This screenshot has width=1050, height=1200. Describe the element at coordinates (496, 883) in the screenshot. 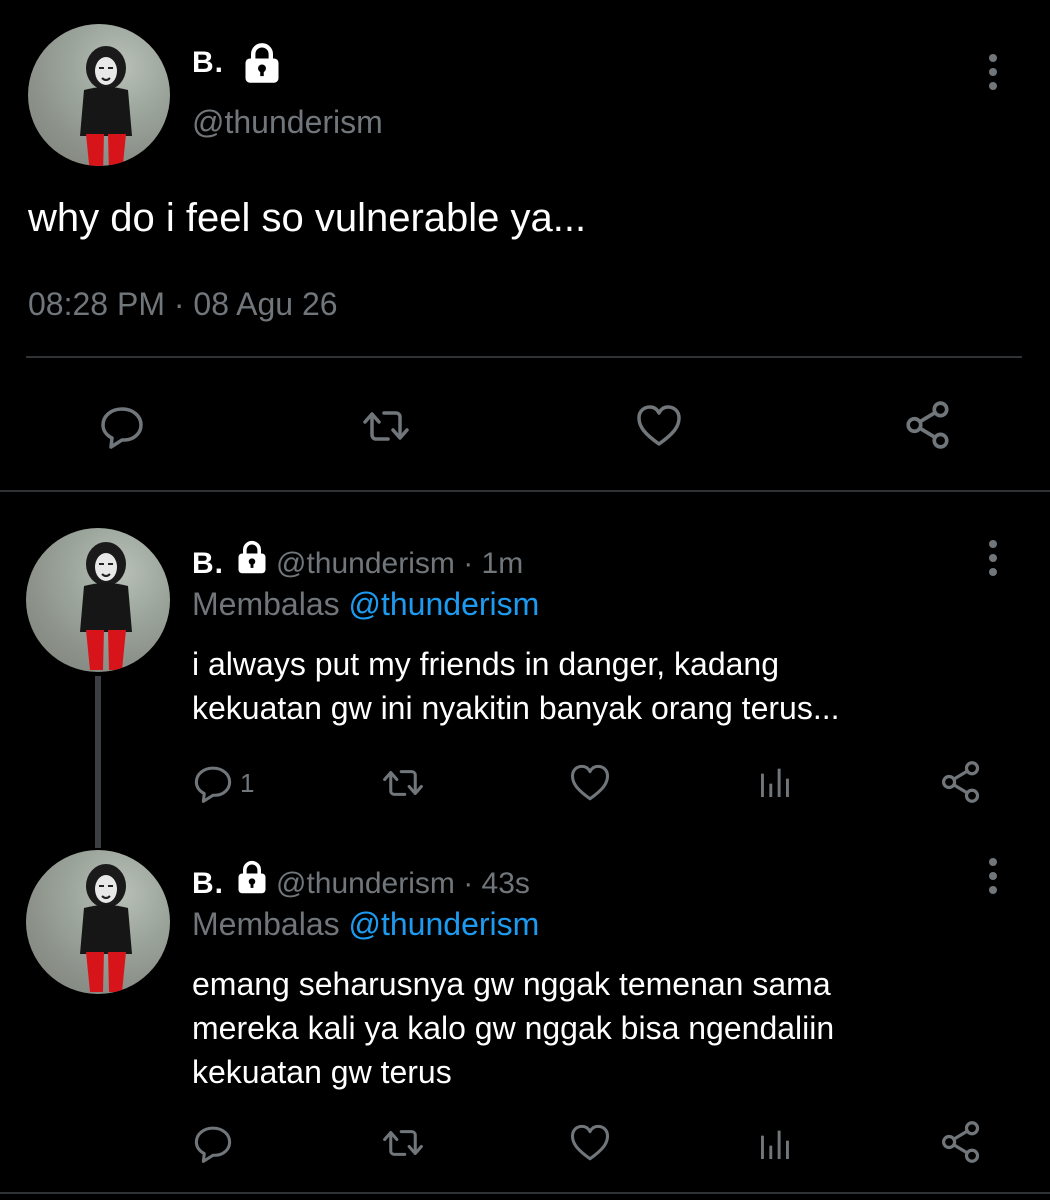

I see `relative-time: · 43s` at that location.